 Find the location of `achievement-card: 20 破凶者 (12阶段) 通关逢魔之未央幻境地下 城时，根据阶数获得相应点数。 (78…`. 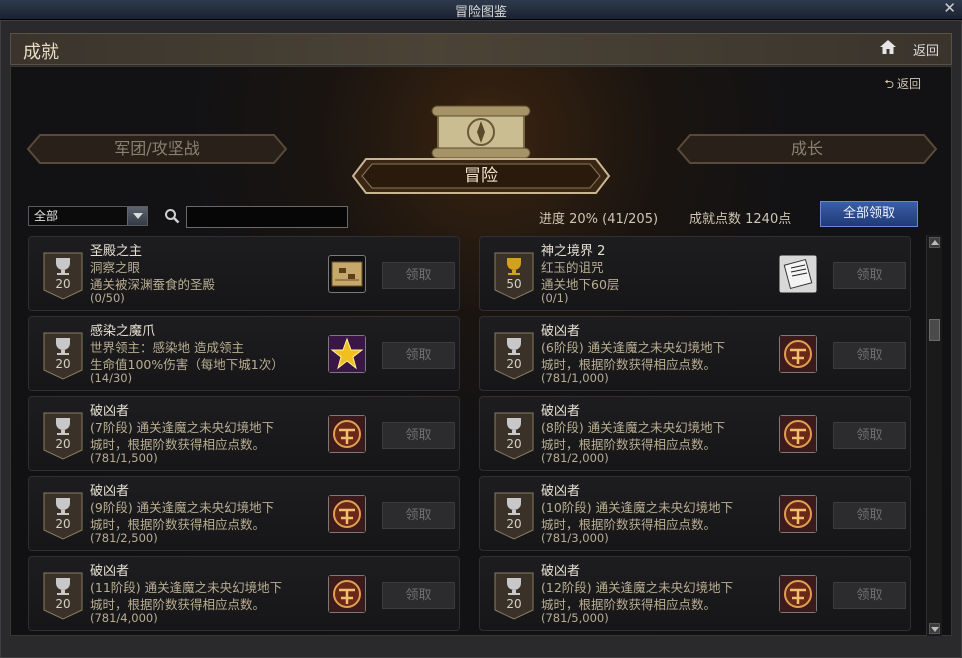

achievement-card: 20 破凶者 (12阶段) 通关逢魔之未央幻境地下 城时，根据阶数获得相应点数。 (78… is located at coordinates (695, 593).